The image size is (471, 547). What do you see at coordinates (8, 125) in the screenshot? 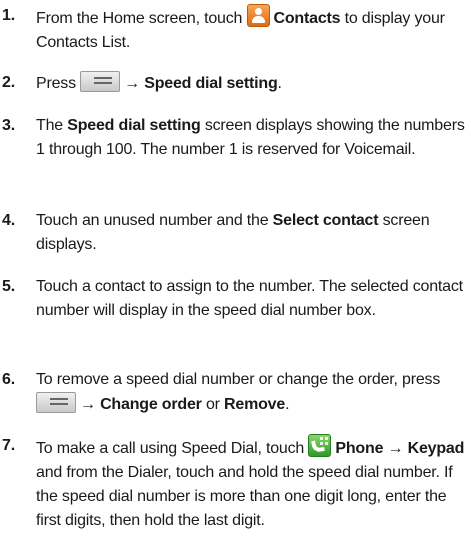
I see `step-number: 3.` at bounding box center [8, 125].